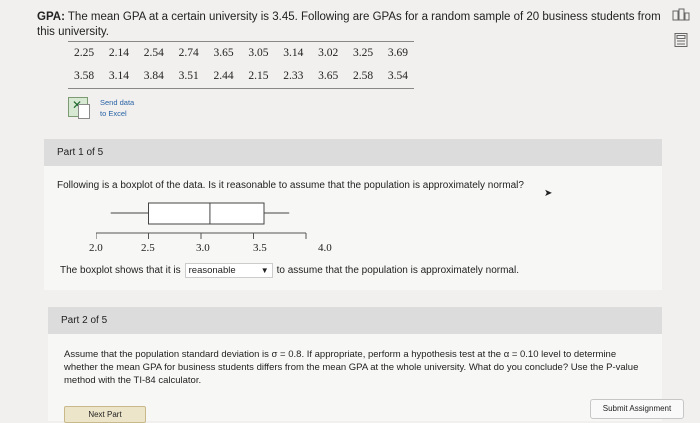  What do you see at coordinates (201, 236) in the screenshot?
I see `boxplot-ticks` at bounding box center [201, 236].